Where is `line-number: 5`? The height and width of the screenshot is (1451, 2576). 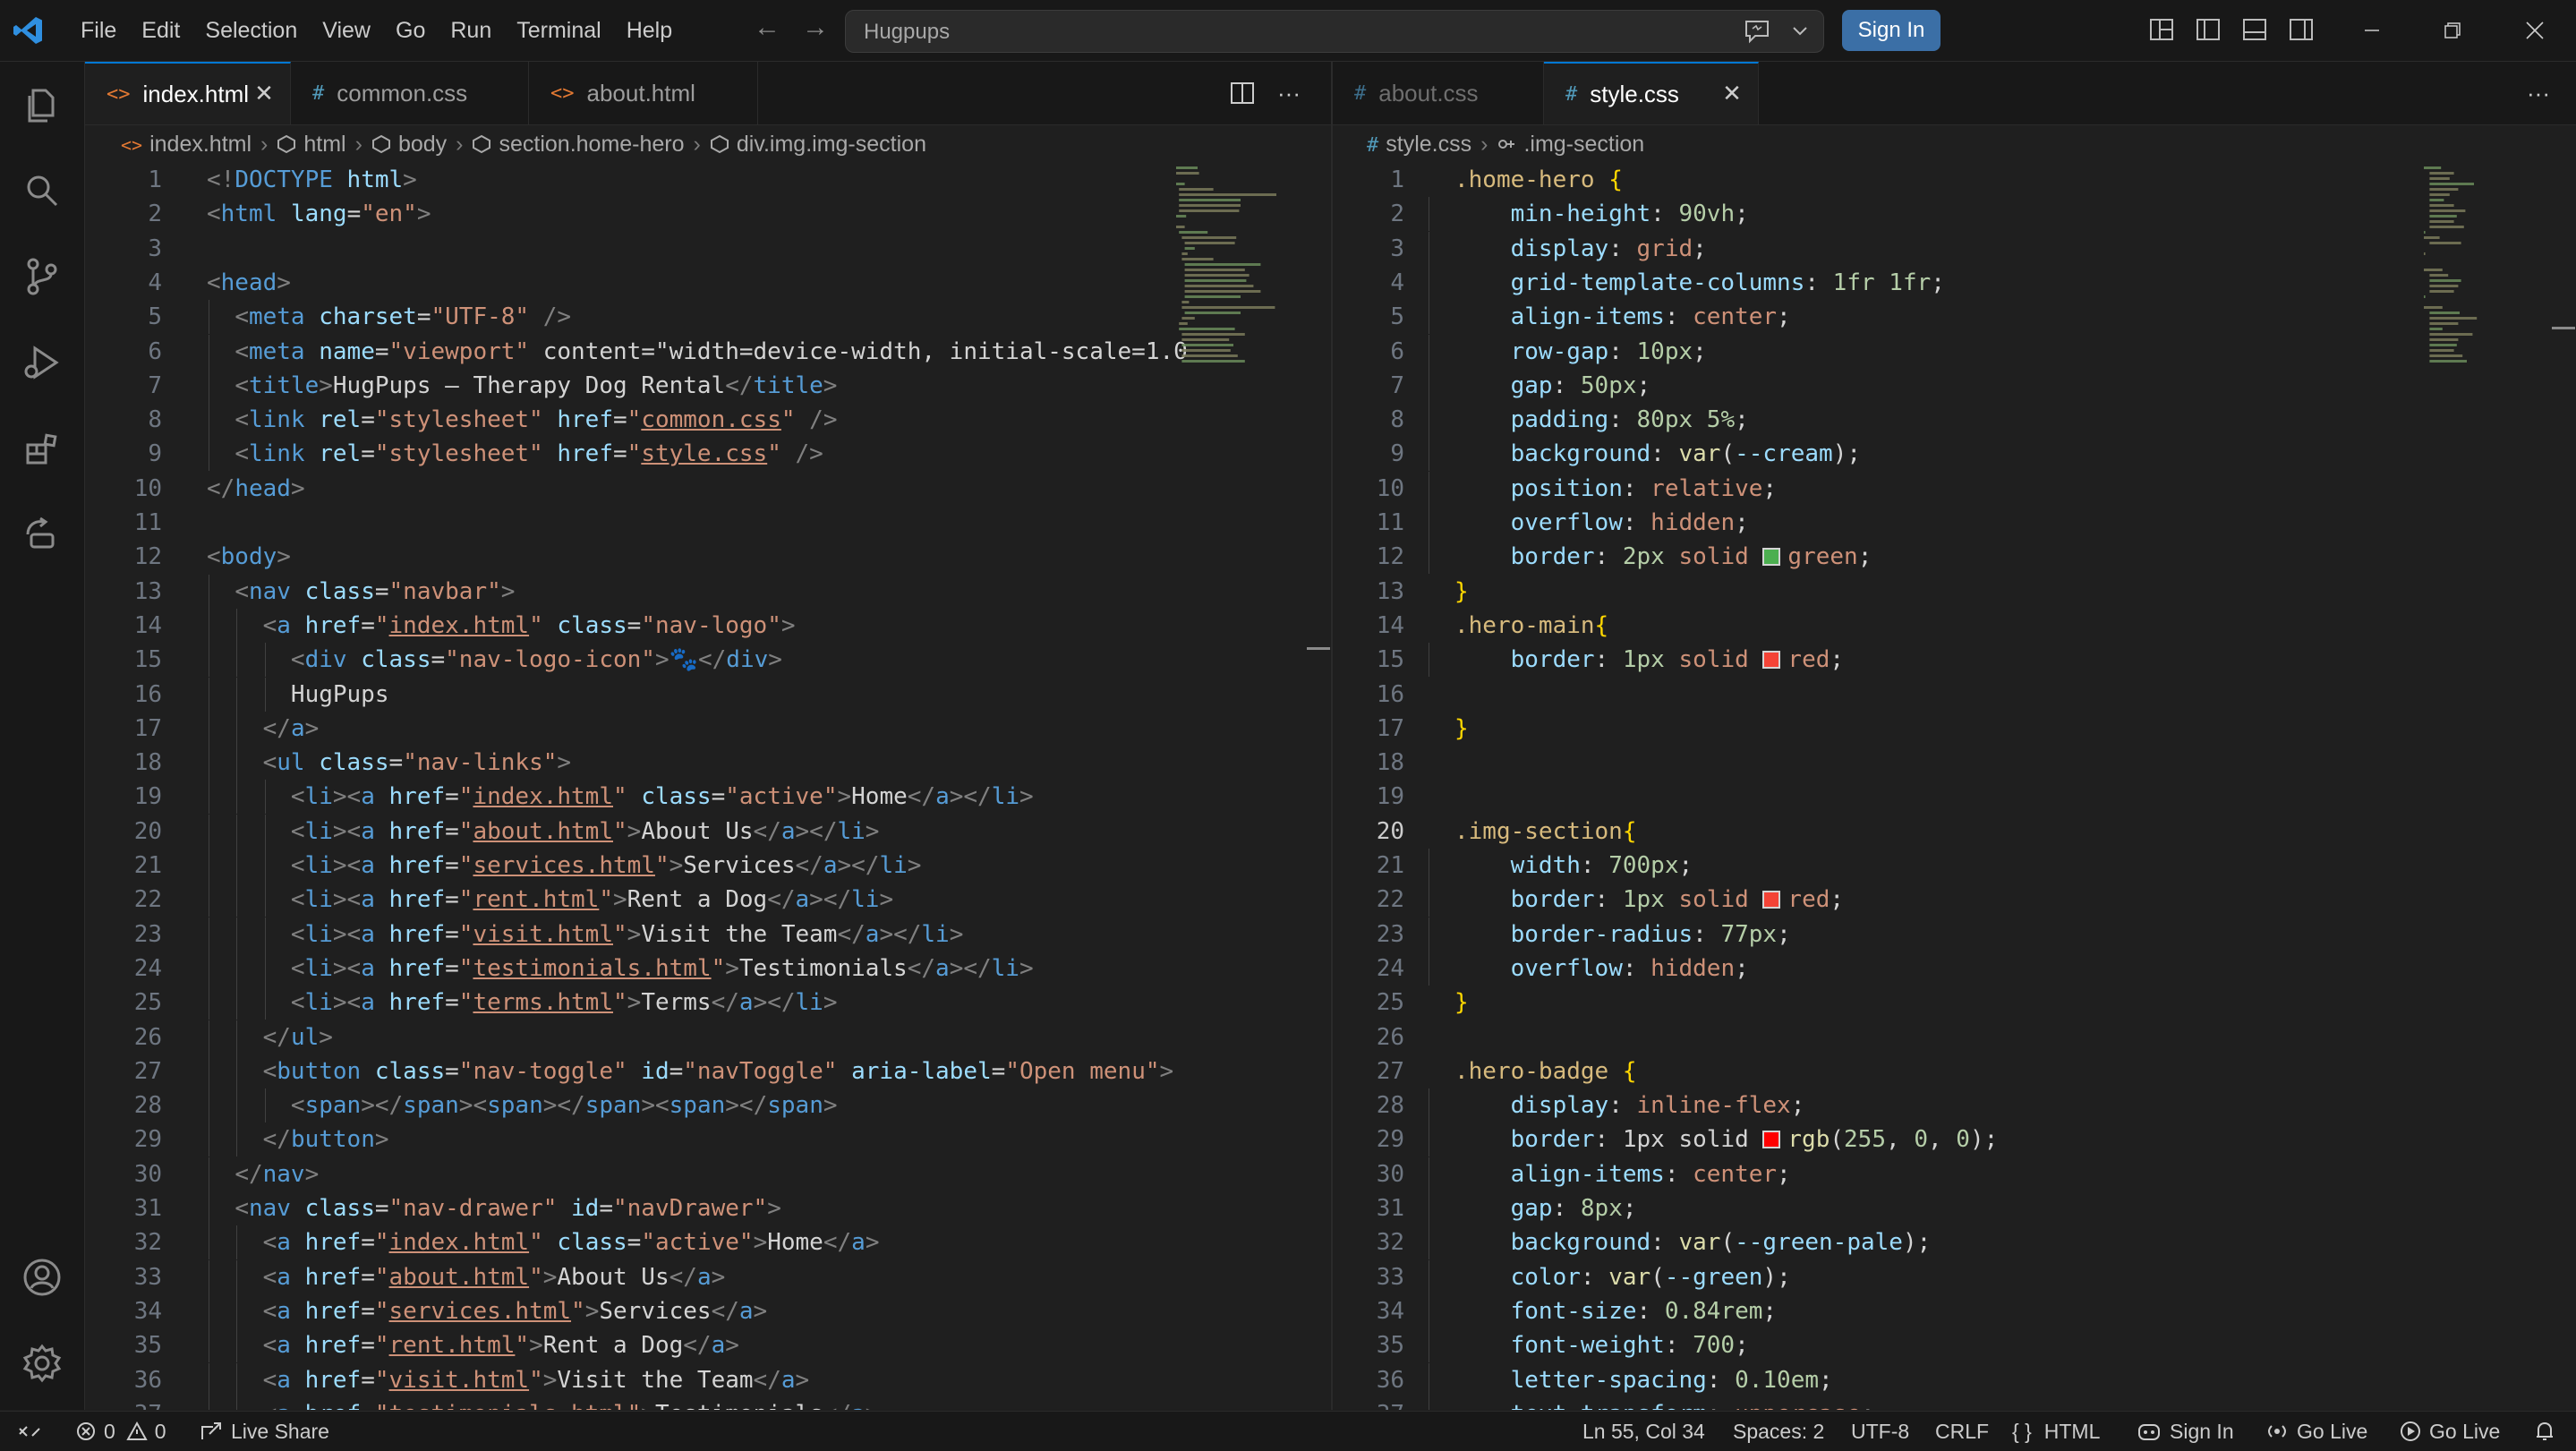 line-number: 5 is located at coordinates (155, 317).